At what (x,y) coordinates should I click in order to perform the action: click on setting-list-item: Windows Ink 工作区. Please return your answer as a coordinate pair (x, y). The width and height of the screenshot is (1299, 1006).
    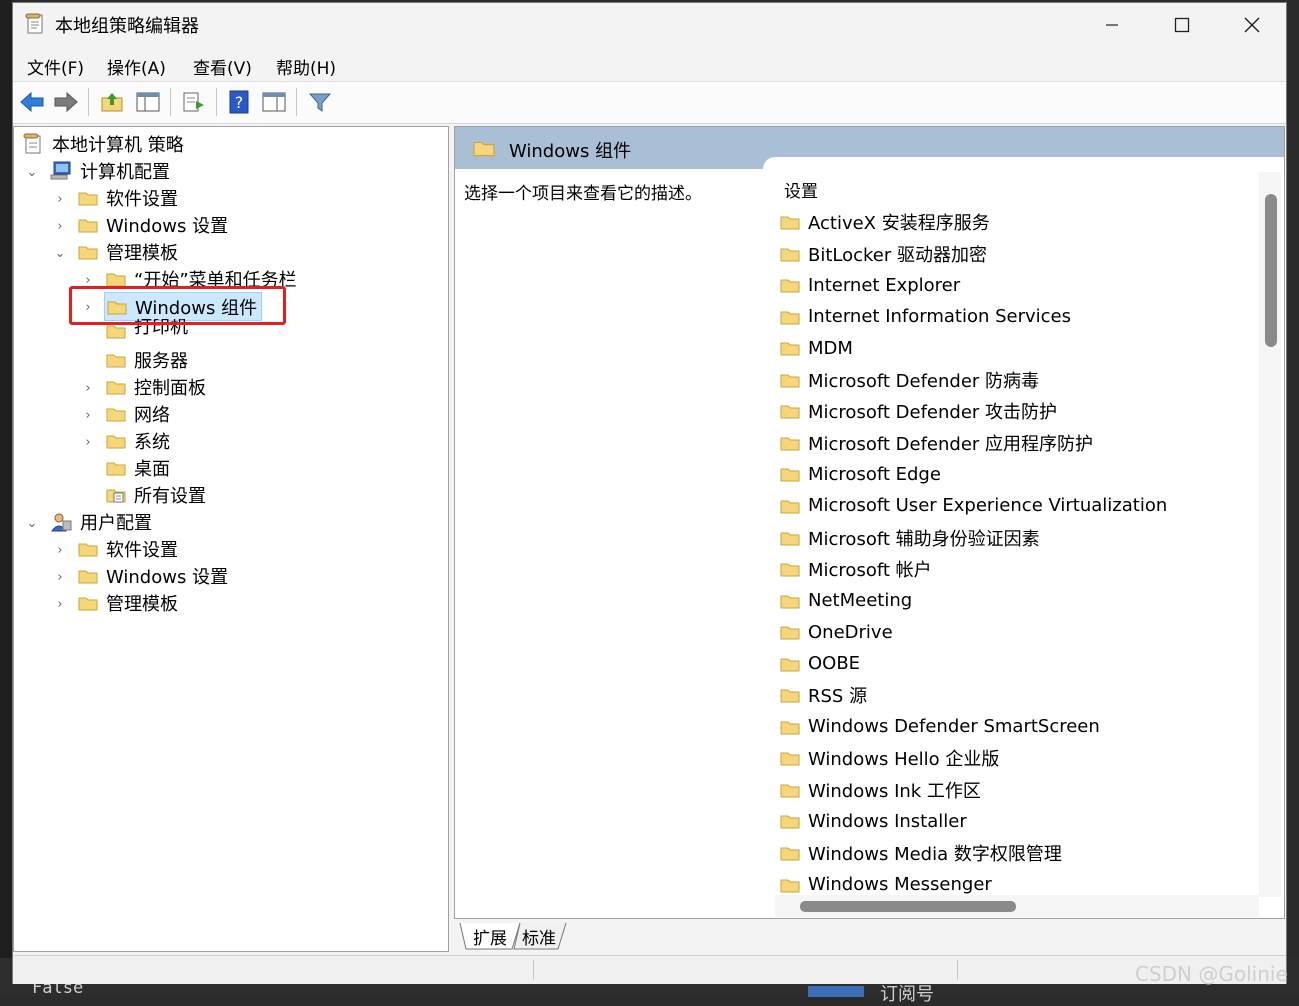
    Looking at the image, I should click on (880, 790).